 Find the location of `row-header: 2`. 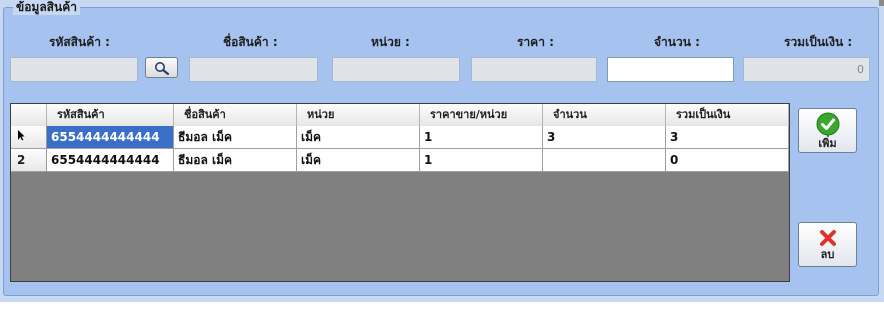

row-header: 2 is located at coordinates (29, 160).